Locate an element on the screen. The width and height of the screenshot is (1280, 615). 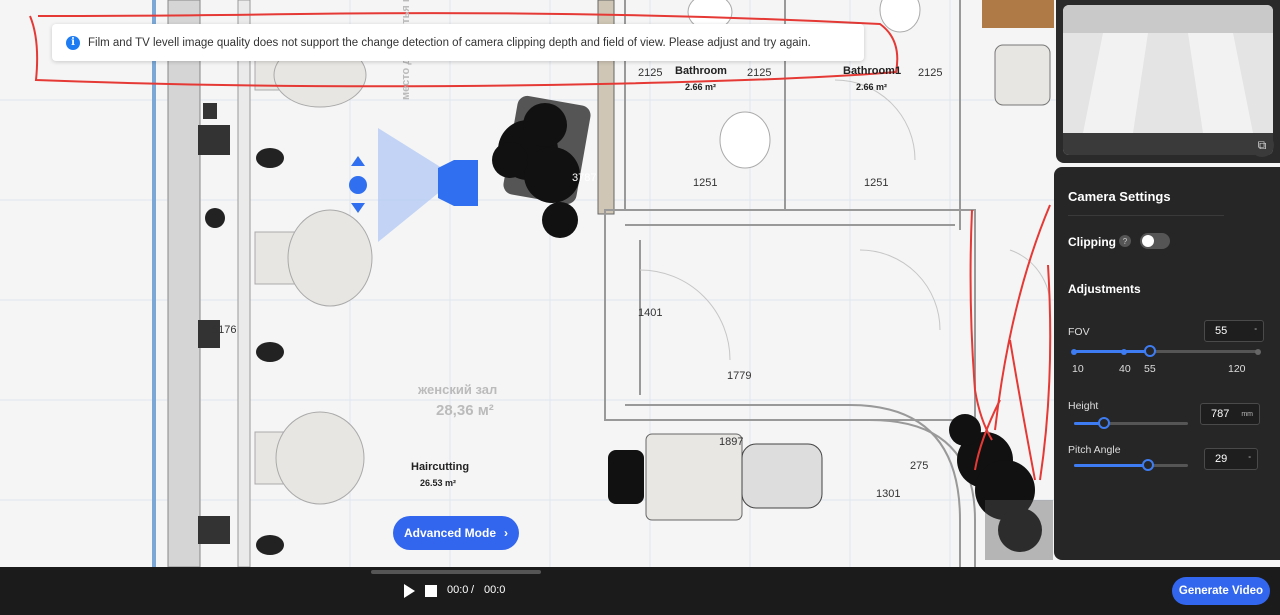
divider is located at coordinates (1146, 215).